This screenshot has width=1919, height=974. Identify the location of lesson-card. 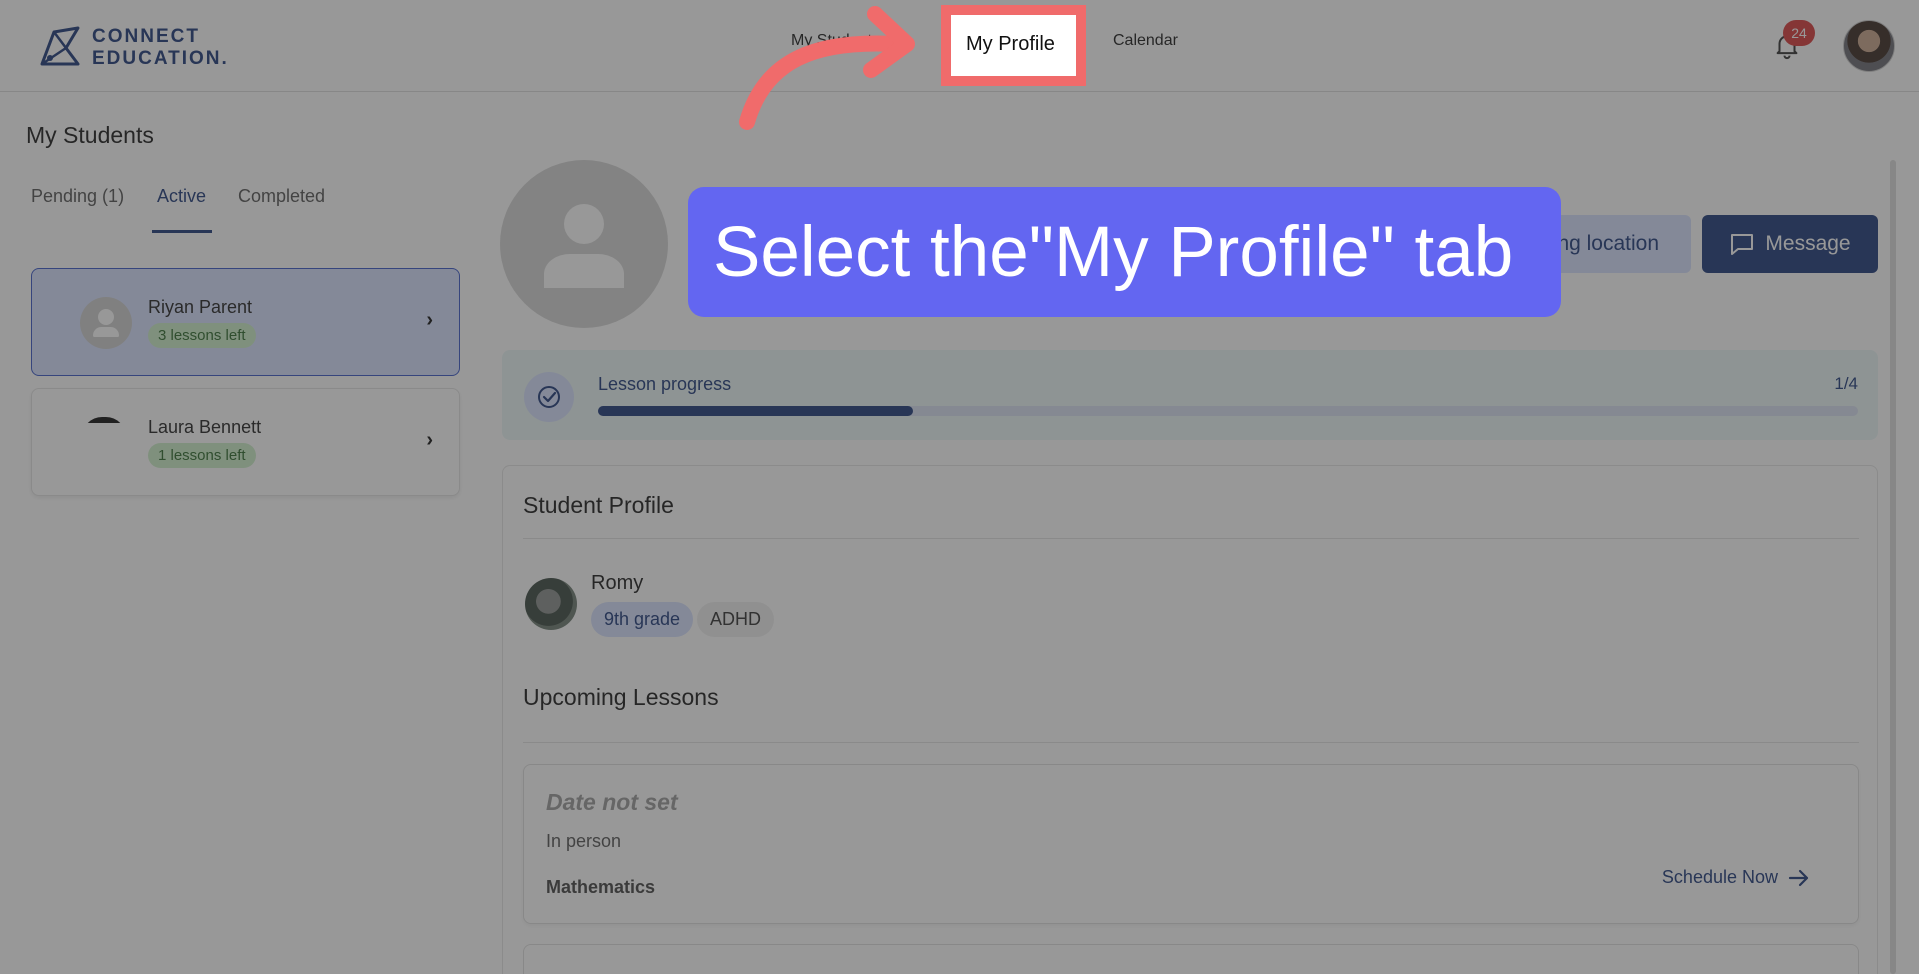
(1191, 959).